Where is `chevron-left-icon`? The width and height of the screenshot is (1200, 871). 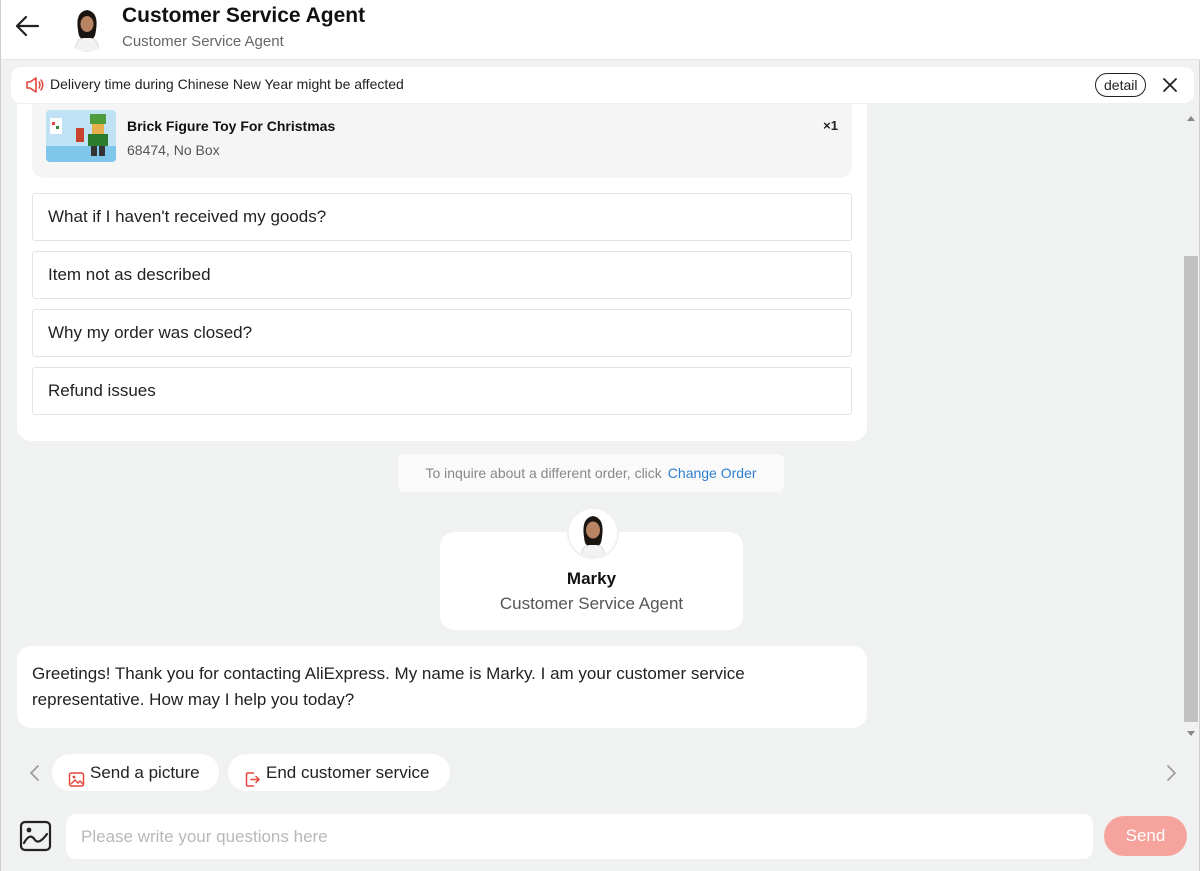
chevron-left-icon is located at coordinates (35, 773).